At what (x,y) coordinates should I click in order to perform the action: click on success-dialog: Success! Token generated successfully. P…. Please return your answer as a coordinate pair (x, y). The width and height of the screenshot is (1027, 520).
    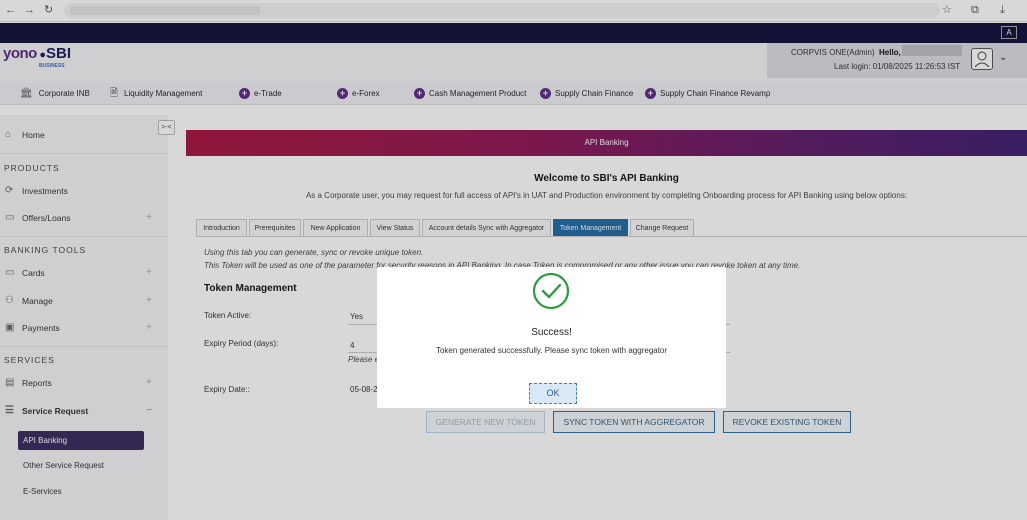
    Looking at the image, I should click on (551, 337).